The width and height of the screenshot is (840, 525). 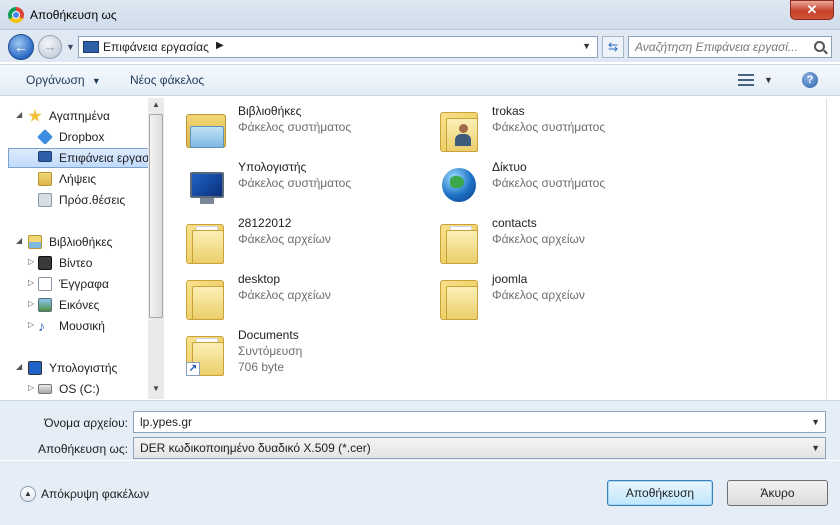 What do you see at coordinates (812, 10) in the screenshot?
I see `close-button: ✕` at bounding box center [812, 10].